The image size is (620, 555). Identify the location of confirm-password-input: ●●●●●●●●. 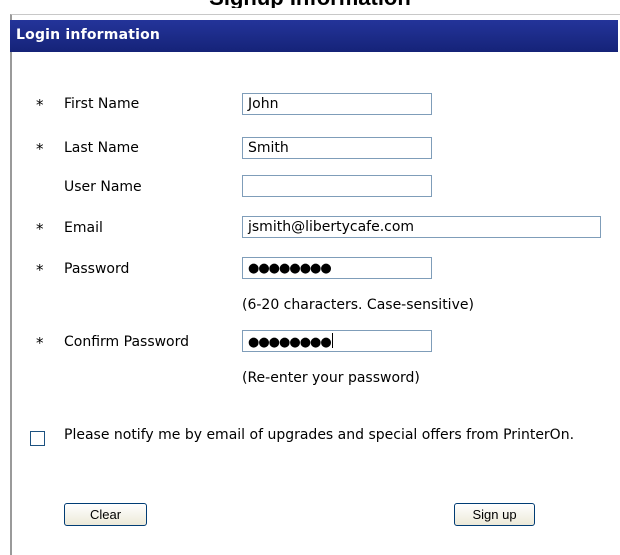
(337, 341).